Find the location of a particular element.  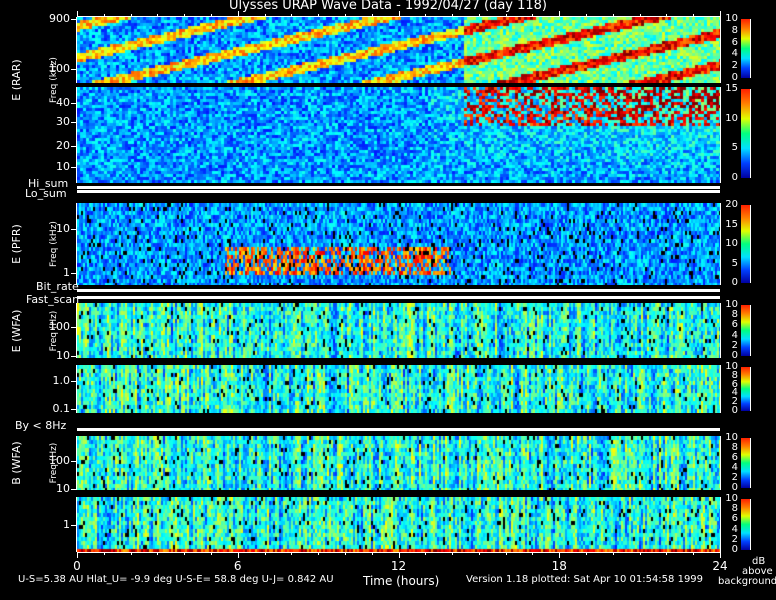

y-tick-label: 1 is located at coordinates (66, 524).